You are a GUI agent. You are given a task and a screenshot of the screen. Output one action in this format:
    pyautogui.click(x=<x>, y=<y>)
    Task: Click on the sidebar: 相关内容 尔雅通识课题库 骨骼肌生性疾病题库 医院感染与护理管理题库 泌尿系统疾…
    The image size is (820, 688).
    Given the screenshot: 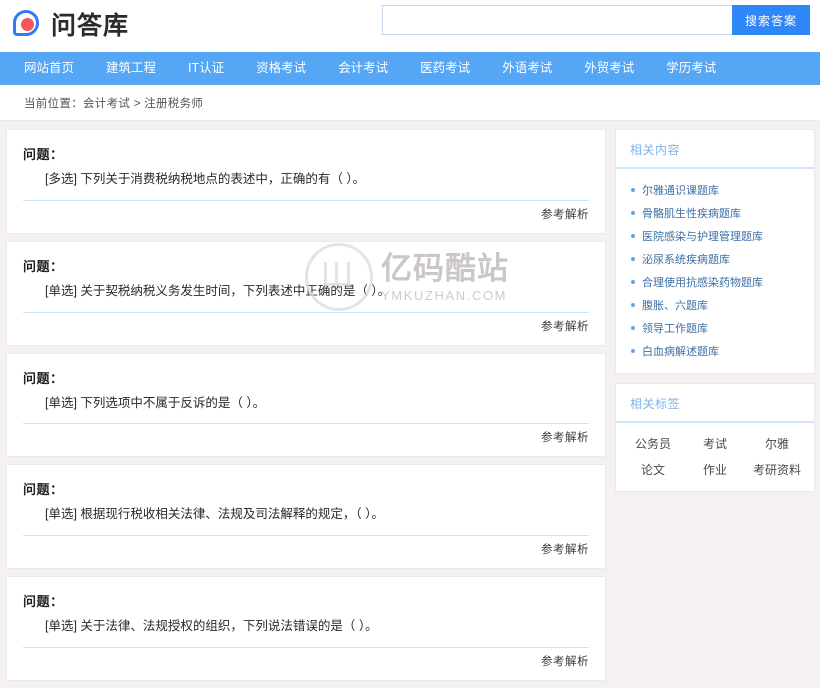 What is the action you would take?
    pyautogui.click(x=715, y=315)
    